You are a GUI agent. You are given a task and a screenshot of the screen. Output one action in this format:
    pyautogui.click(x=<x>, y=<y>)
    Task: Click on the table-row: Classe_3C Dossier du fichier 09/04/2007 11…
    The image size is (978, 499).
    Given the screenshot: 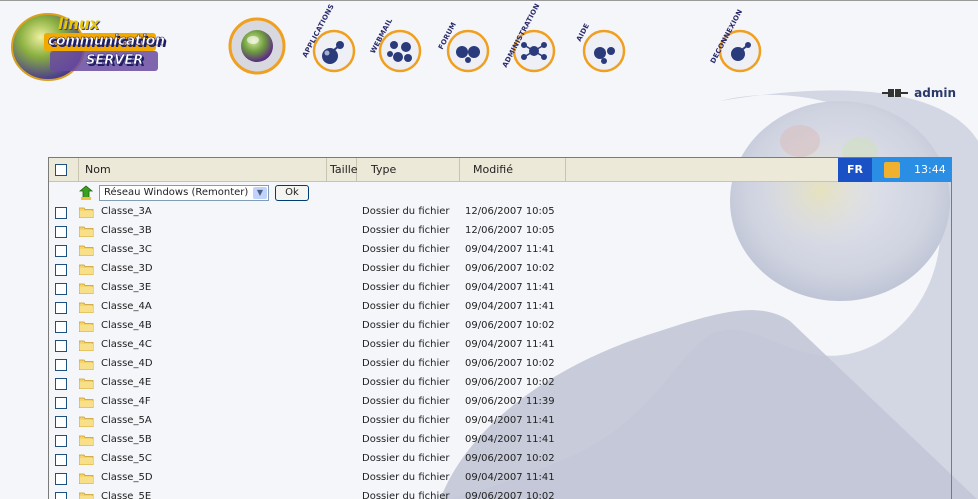 What is the action you would take?
    pyautogui.click(x=500, y=250)
    